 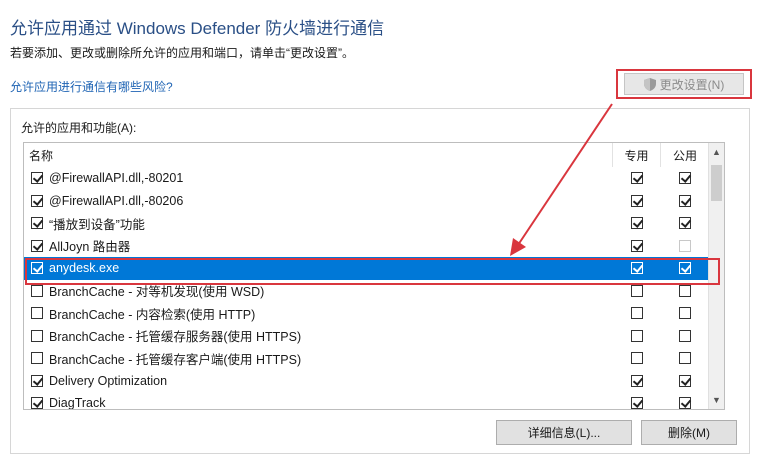 I want to click on app-name-cell: DiagTrack, so click(x=318, y=402).